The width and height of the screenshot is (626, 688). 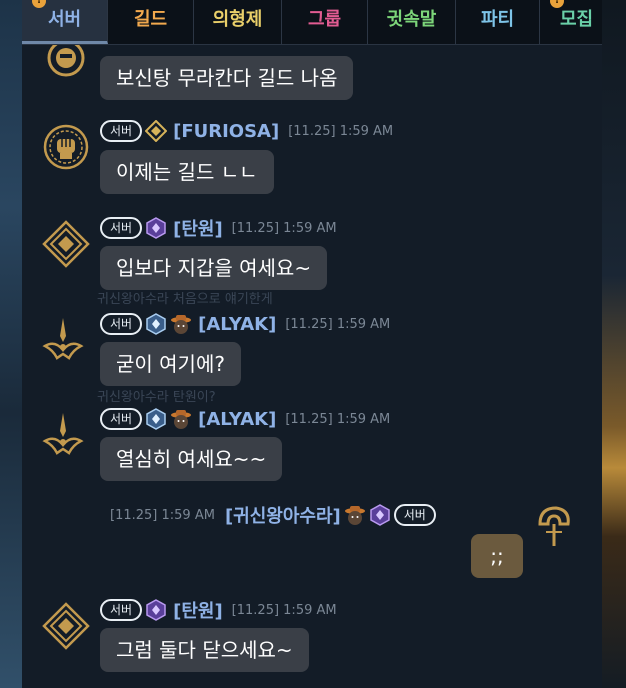 I want to click on fist-emblem-icon, so click(x=66, y=147).